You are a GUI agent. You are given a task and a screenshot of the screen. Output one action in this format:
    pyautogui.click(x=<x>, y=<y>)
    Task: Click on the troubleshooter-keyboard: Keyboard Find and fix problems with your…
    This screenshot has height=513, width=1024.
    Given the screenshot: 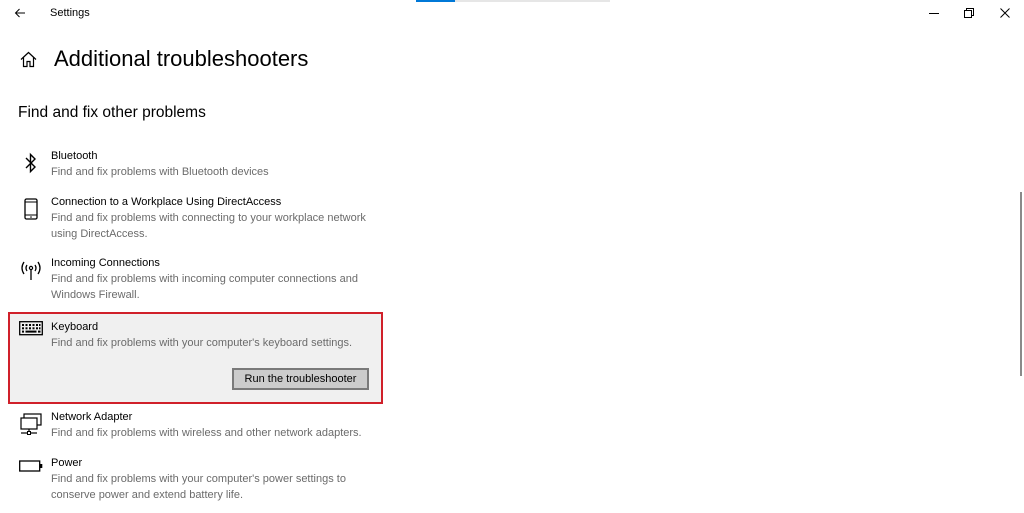 What is the action you would take?
    pyautogui.click(x=195, y=358)
    